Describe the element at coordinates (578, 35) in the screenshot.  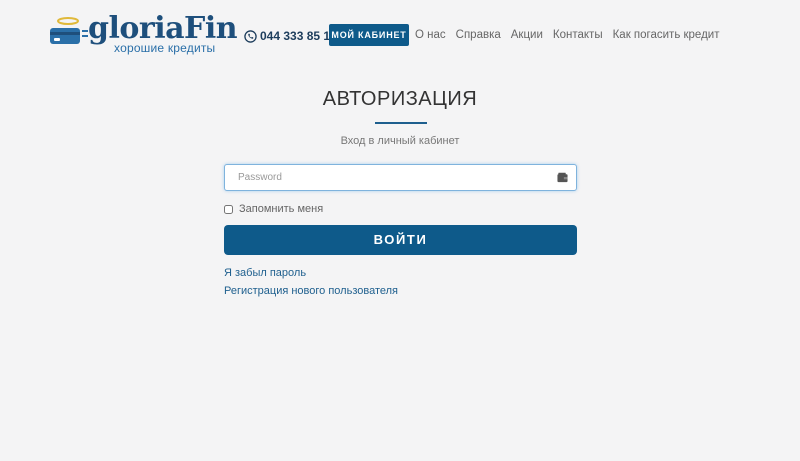
I see `nav-item-contacts: Контакты` at that location.